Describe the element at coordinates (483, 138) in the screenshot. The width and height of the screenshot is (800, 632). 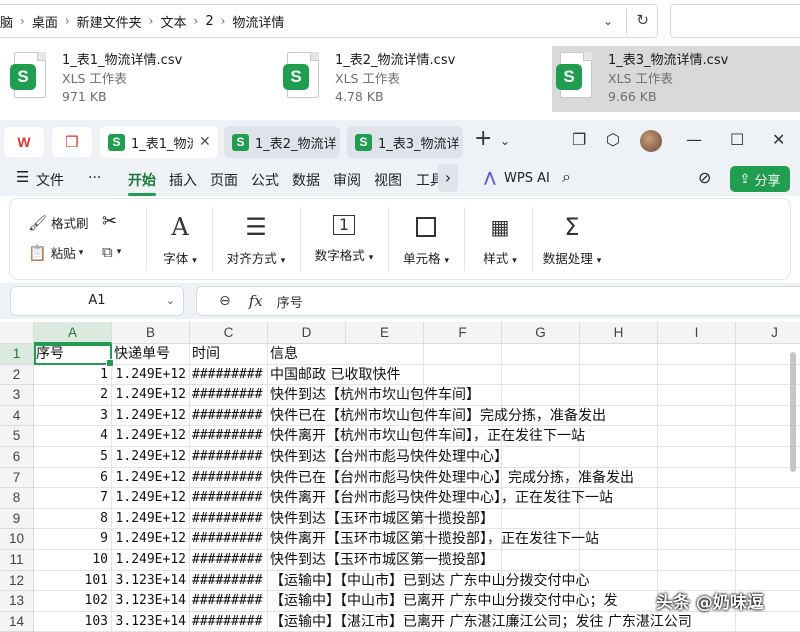
I see `new-tab-plus-icon: +` at that location.